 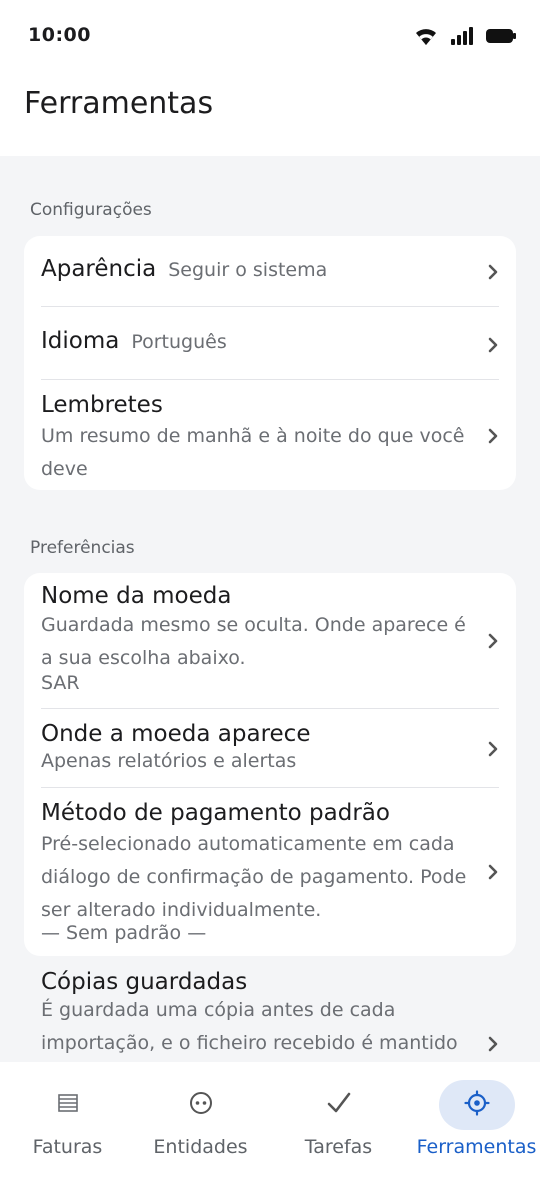 What do you see at coordinates (60, 683) in the screenshot?
I see `row-value: SAR` at bounding box center [60, 683].